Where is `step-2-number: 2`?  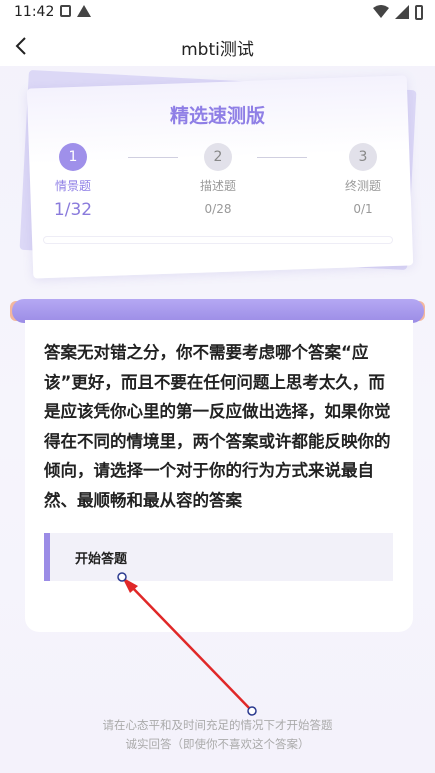 step-2-number: 2 is located at coordinates (218, 157).